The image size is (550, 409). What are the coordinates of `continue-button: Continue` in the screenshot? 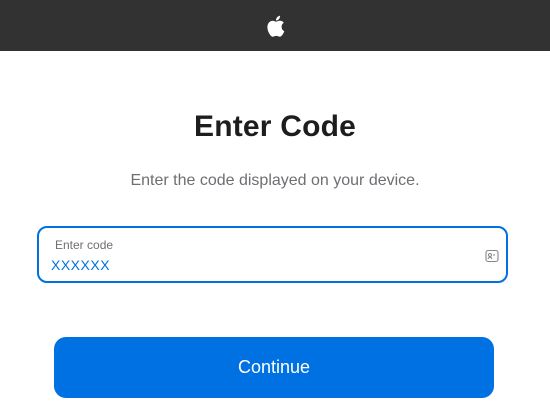 It's located at (274, 367).